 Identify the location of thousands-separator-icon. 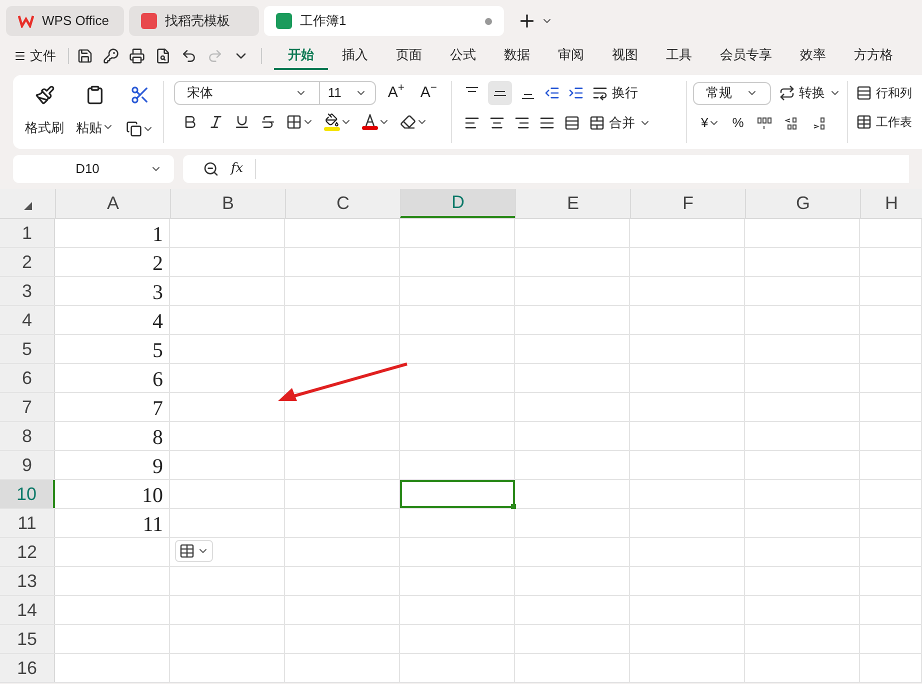
(764, 123).